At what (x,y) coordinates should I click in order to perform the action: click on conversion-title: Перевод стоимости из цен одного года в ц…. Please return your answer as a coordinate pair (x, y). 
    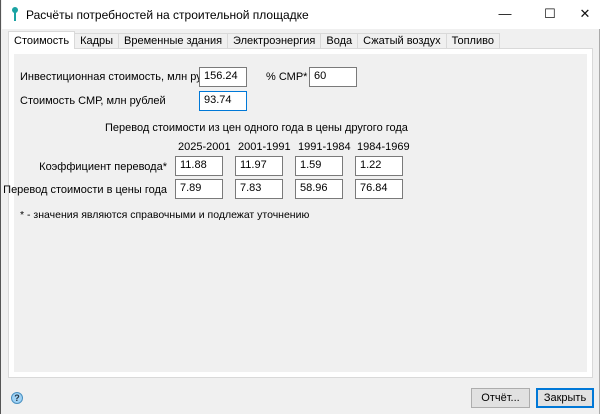
    Looking at the image, I should click on (256, 128).